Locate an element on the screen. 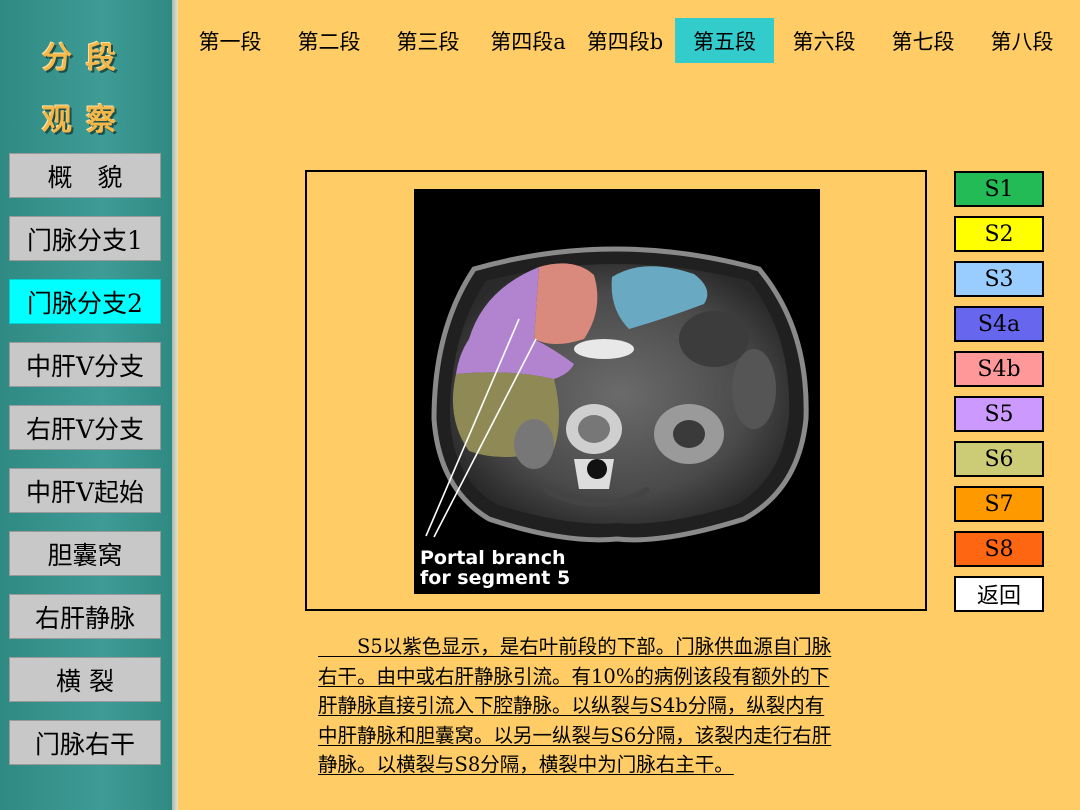 The height and width of the screenshot is (810, 1080). segment-button-s8: S8 is located at coordinates (999, 549).